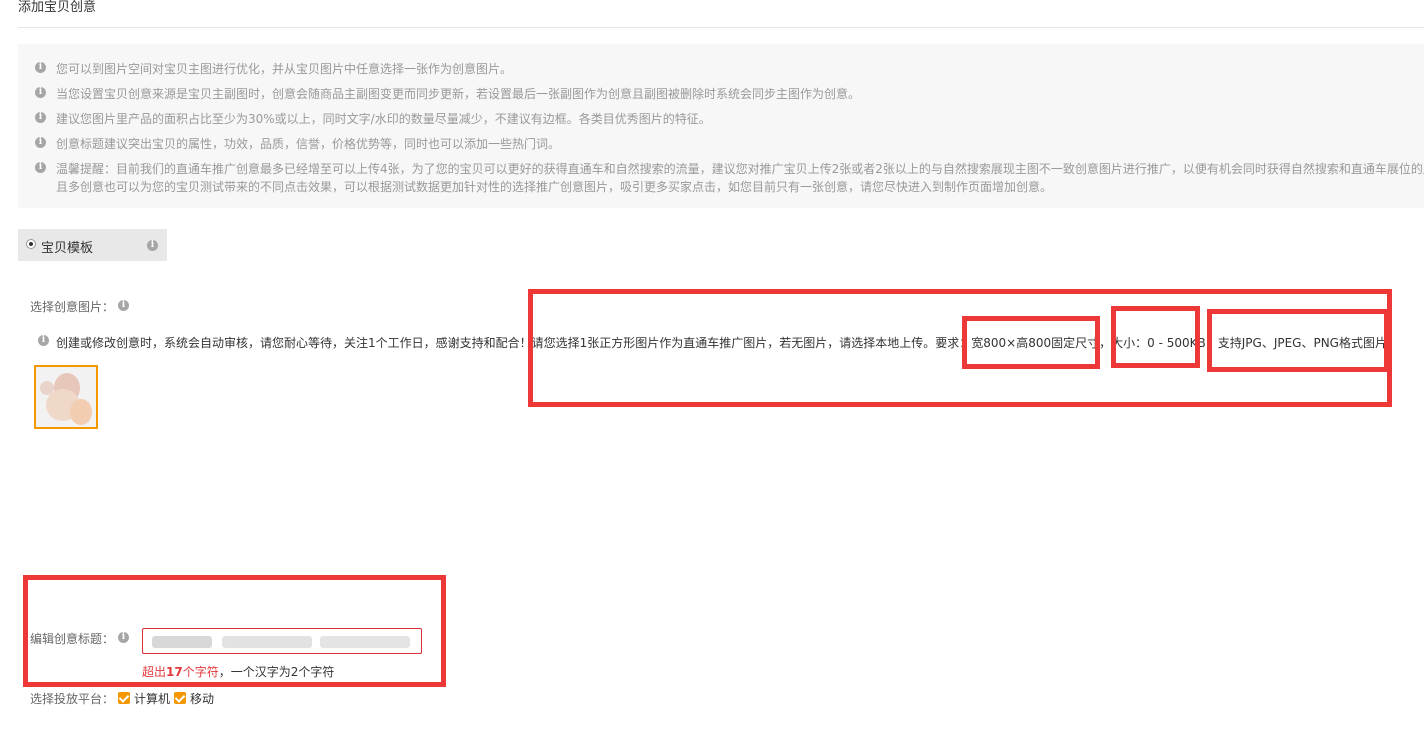 This screenshot has width=1424, height=730. Describe the element at coordinates (67, 248) in the screenshot. I see `template-label: 宝贝模板` at that location.